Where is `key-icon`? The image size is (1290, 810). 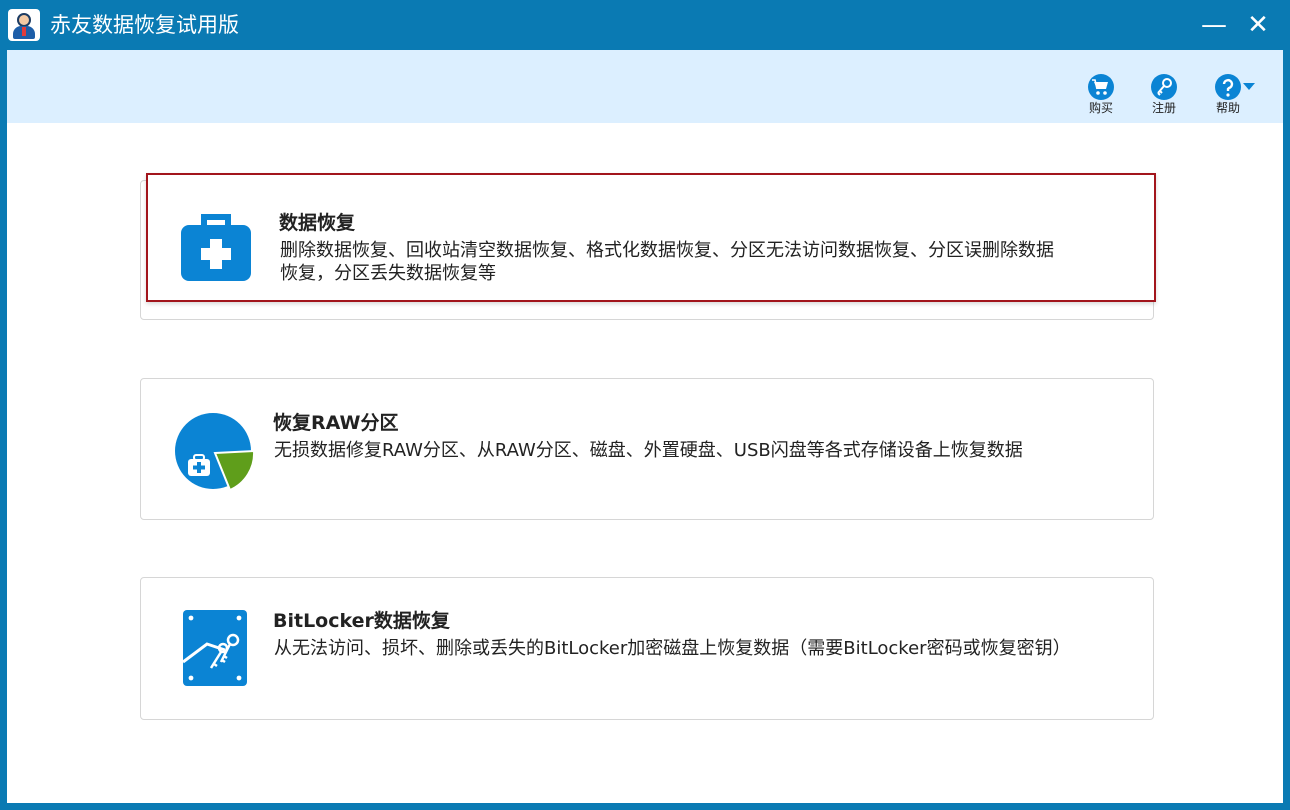 key-icon is located at coordinates (1164, 87).